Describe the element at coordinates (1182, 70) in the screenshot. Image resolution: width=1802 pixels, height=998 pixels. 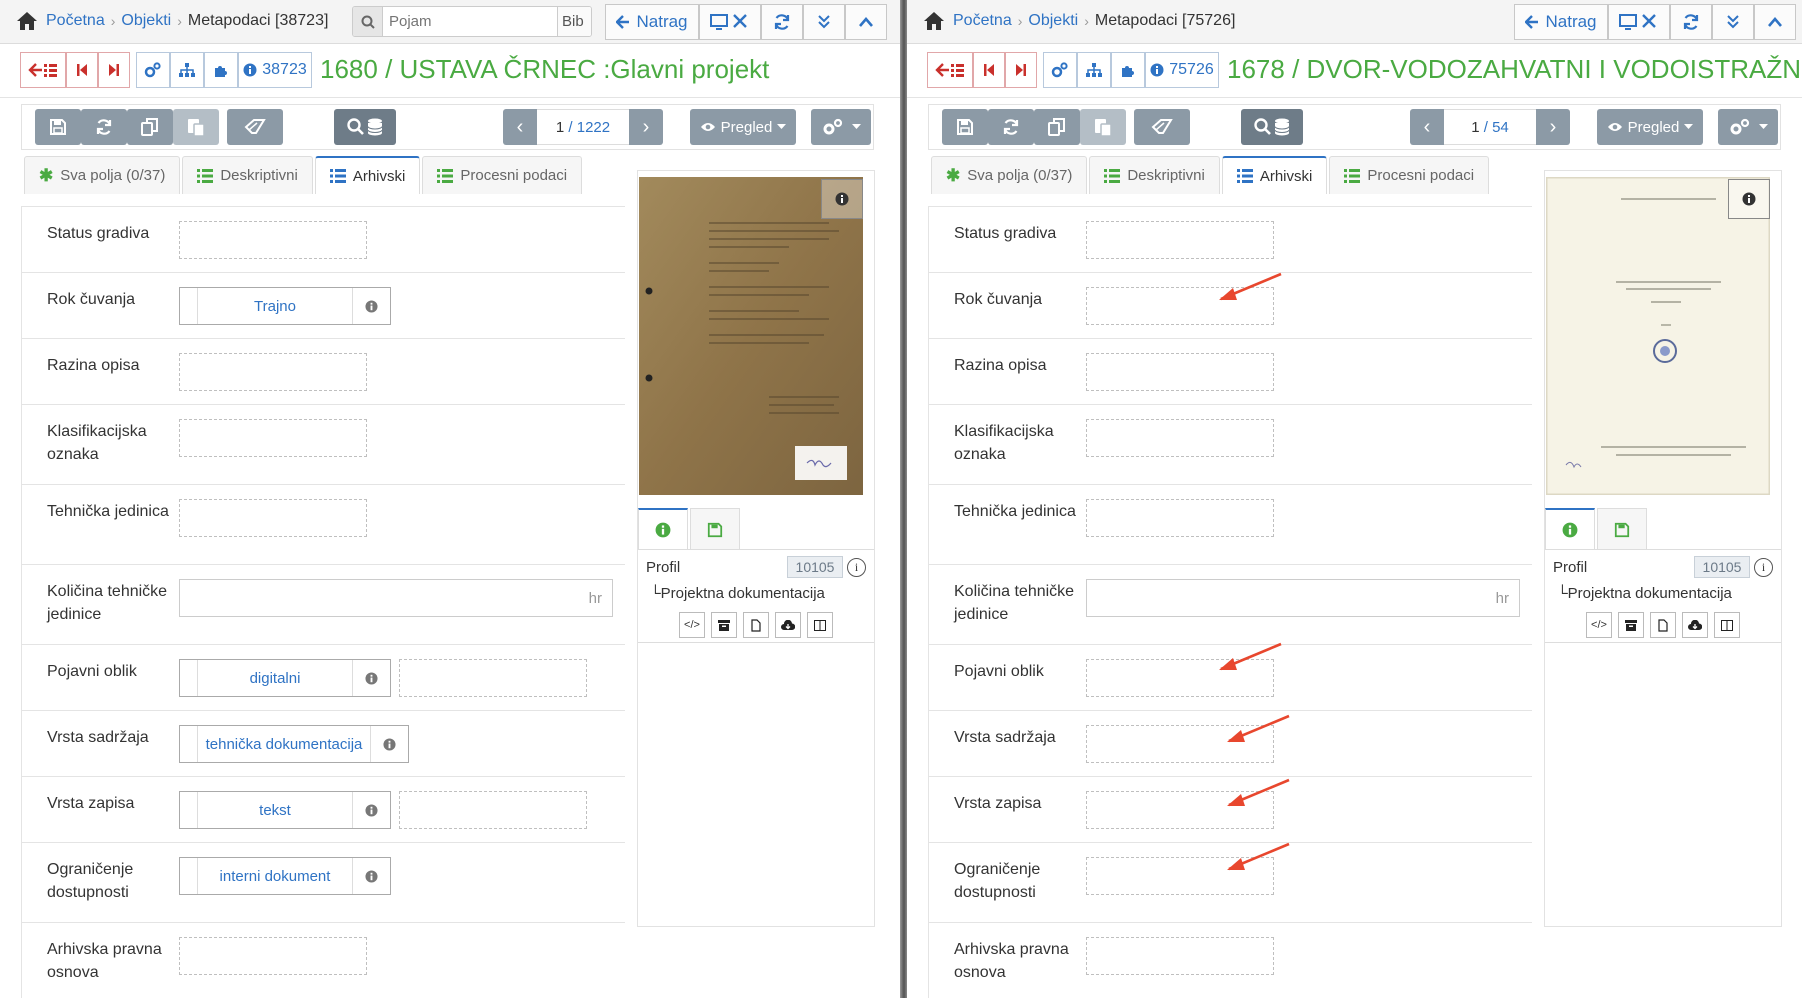
I see `record-id-badge: 75726` at that location.